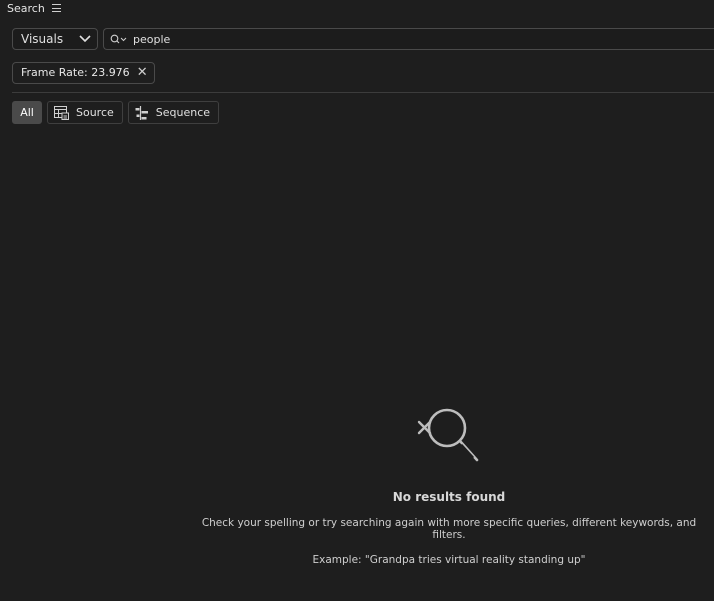 This screenshot has height=601, width=714. I want to click on search-scope-dropdown: Visuals, so click(55, 39).